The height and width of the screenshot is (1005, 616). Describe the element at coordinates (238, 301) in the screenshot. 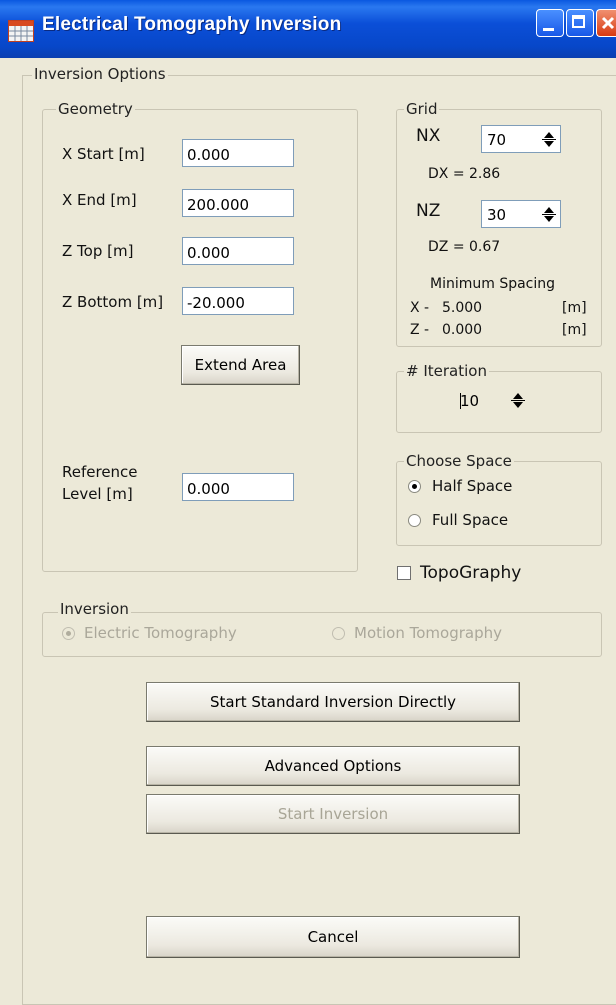

I see `z-bottom-field: -20.000` at that location.